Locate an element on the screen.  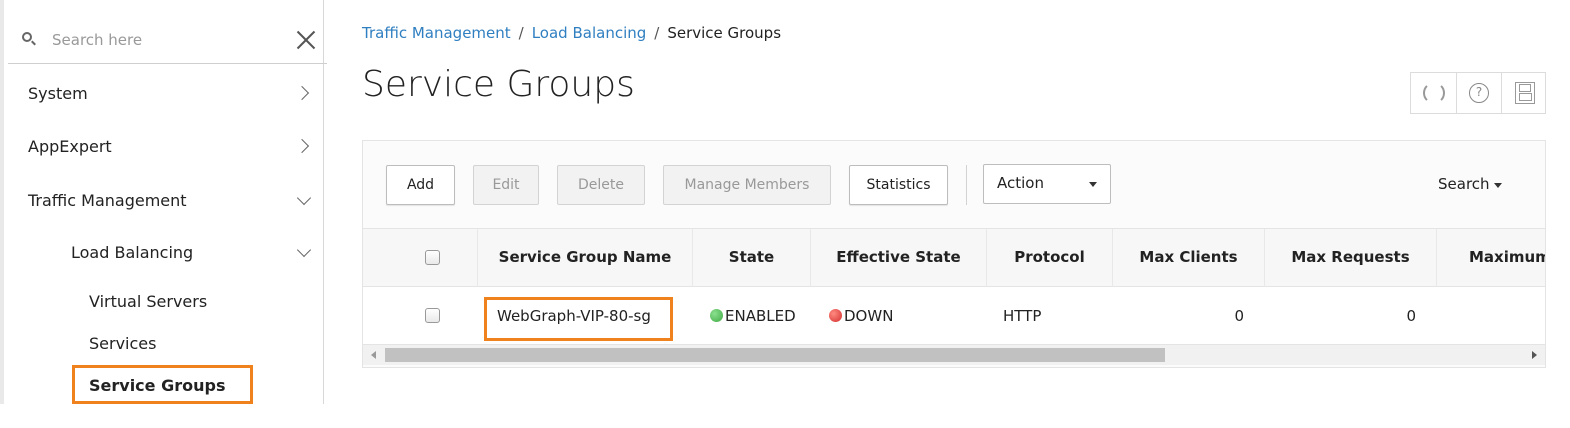
cell-state: ENABLED is located at coordinates (753, 316).